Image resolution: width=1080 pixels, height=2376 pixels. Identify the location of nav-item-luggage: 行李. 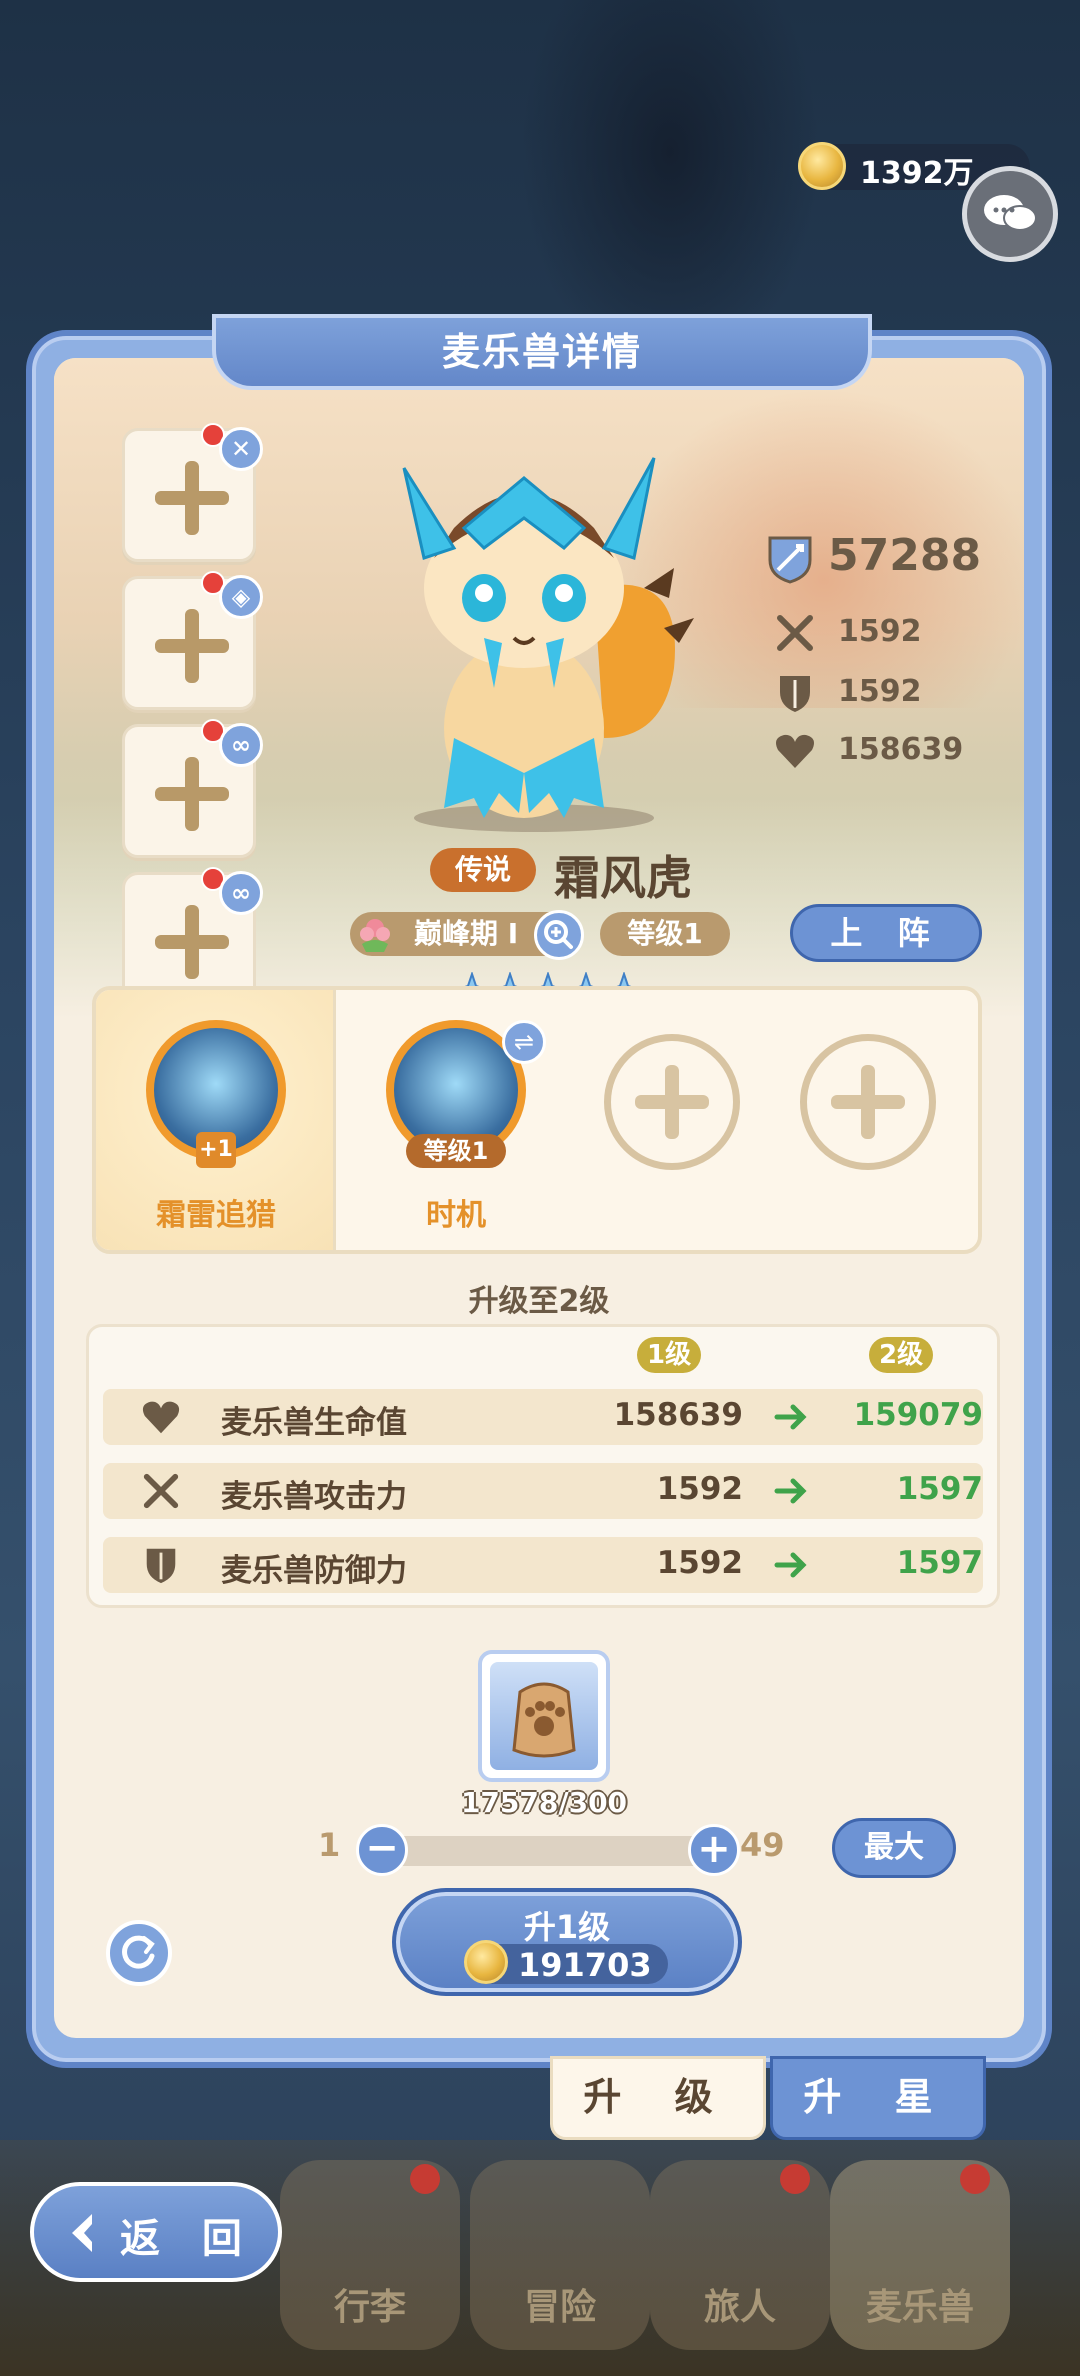
(370, 2255).